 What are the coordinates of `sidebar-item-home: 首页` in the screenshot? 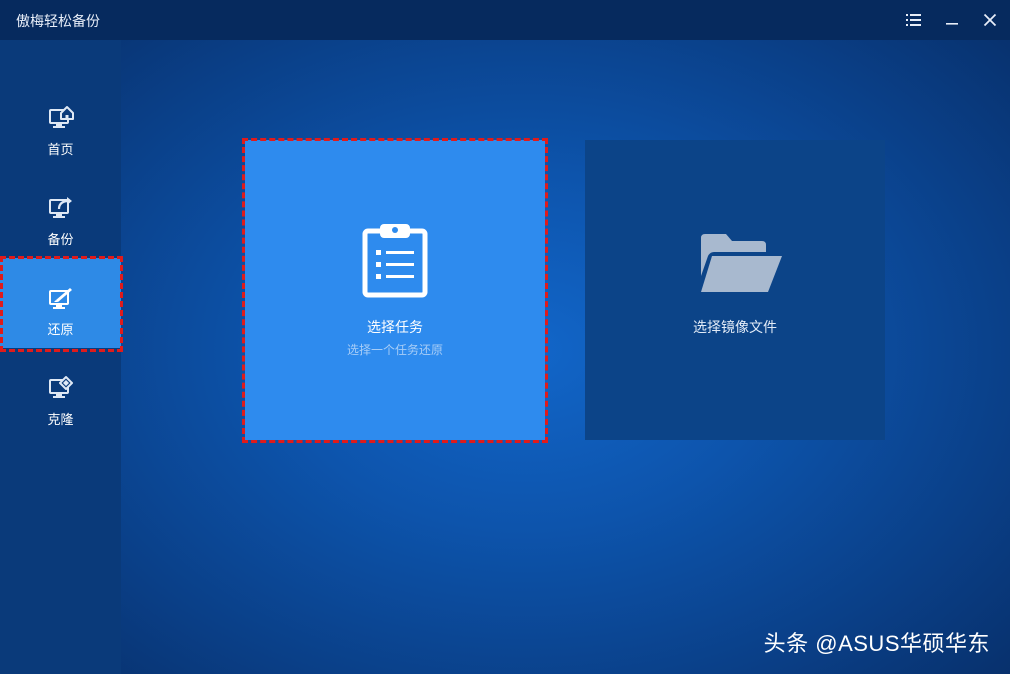 It's located at (60, 137).